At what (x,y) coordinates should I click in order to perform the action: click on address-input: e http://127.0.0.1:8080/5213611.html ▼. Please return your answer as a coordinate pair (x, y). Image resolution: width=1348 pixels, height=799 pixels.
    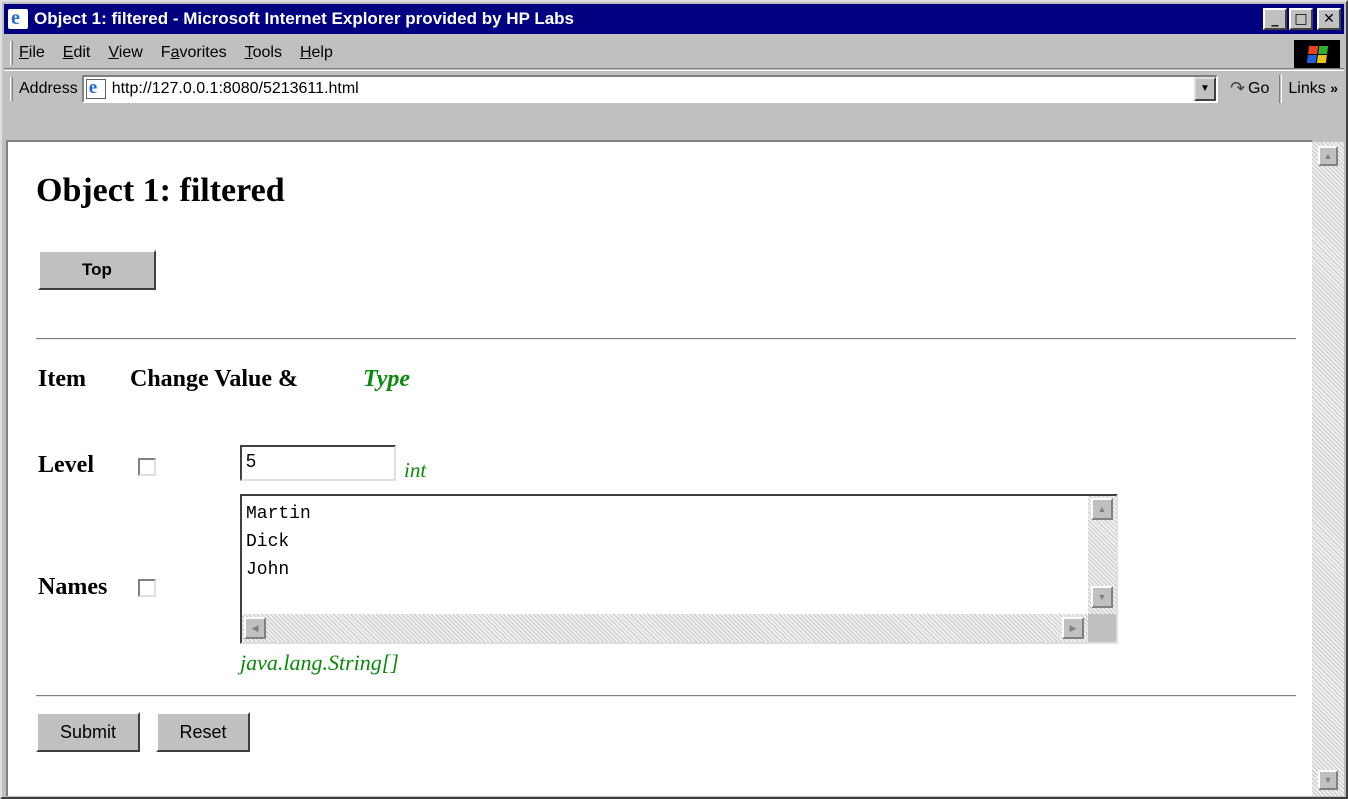
    Looking at the image, I should click on (649, 88).